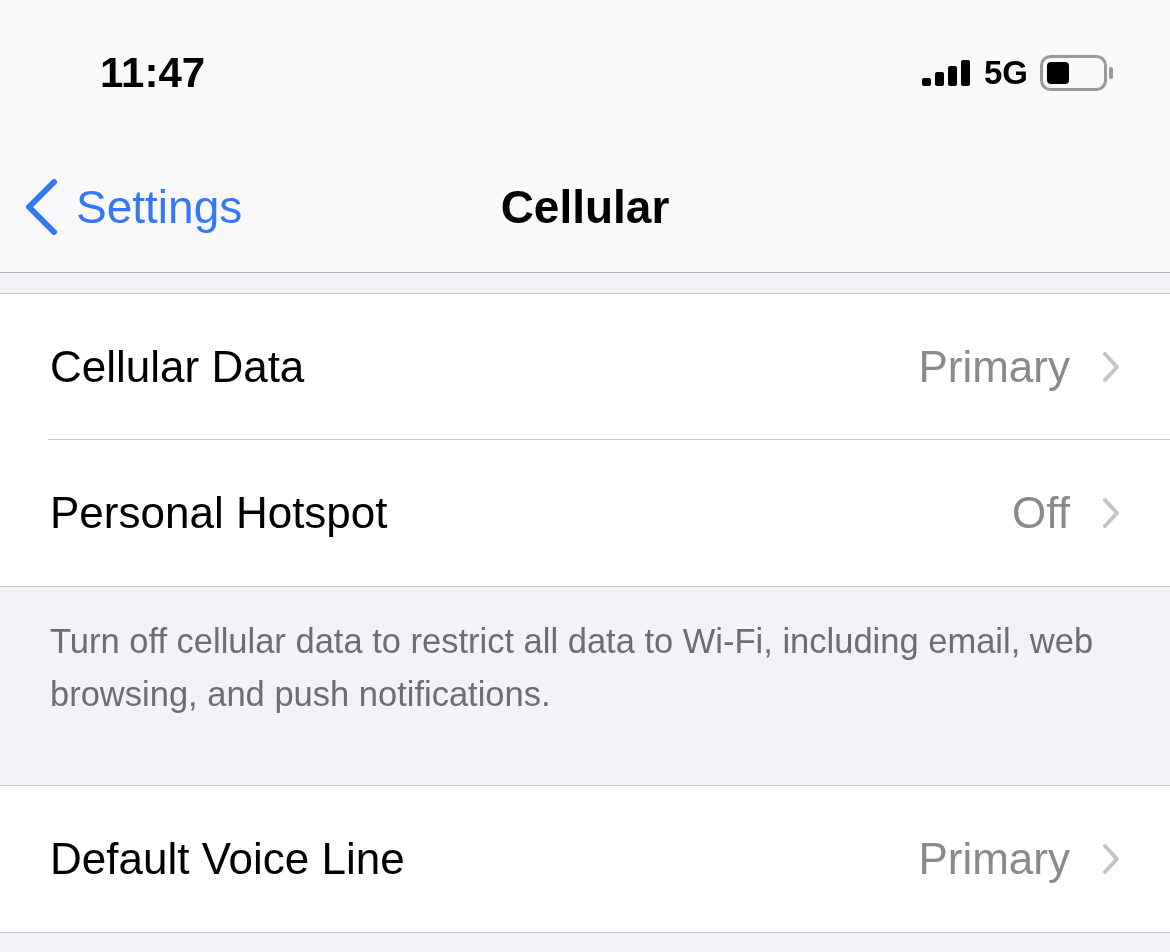 The width and height of the screenshot is (1170, 952). Describe the element at coordinates (41, 207) in the screenshot. I see `chevron-left-icon` at that location.